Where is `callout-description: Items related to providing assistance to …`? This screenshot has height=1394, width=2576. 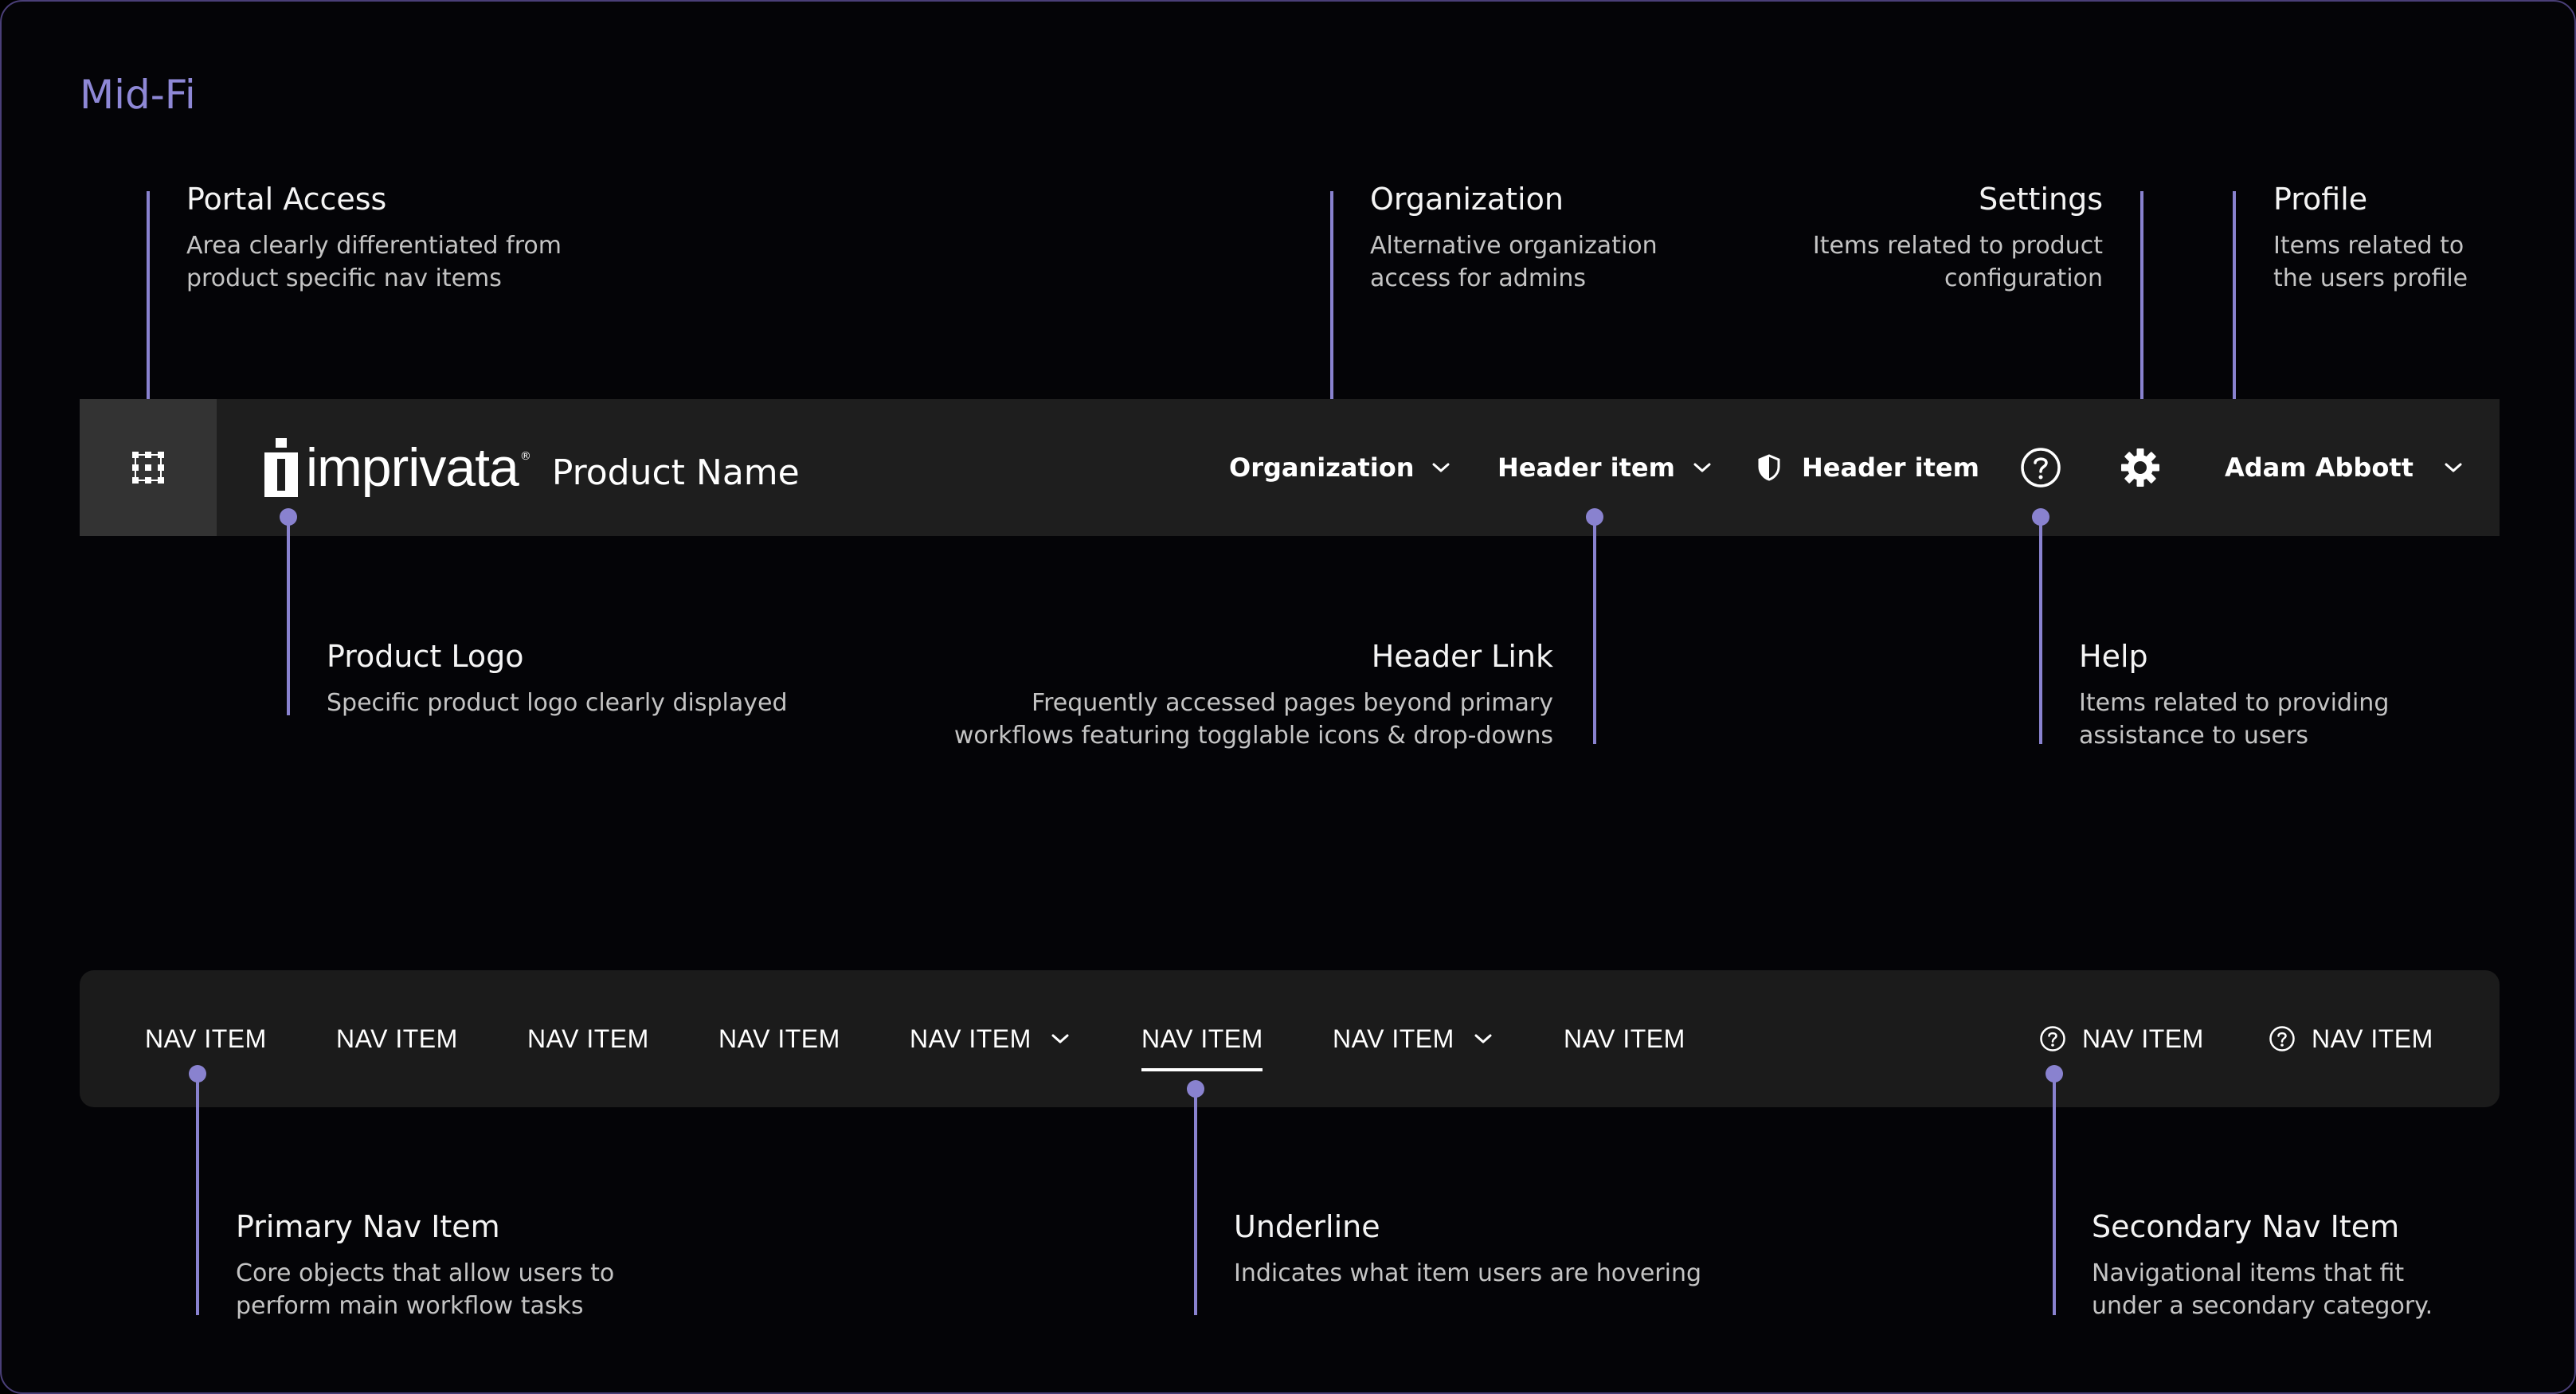 callout-description: Items related to providing assistance to … is located at coordinates (2234, 719).